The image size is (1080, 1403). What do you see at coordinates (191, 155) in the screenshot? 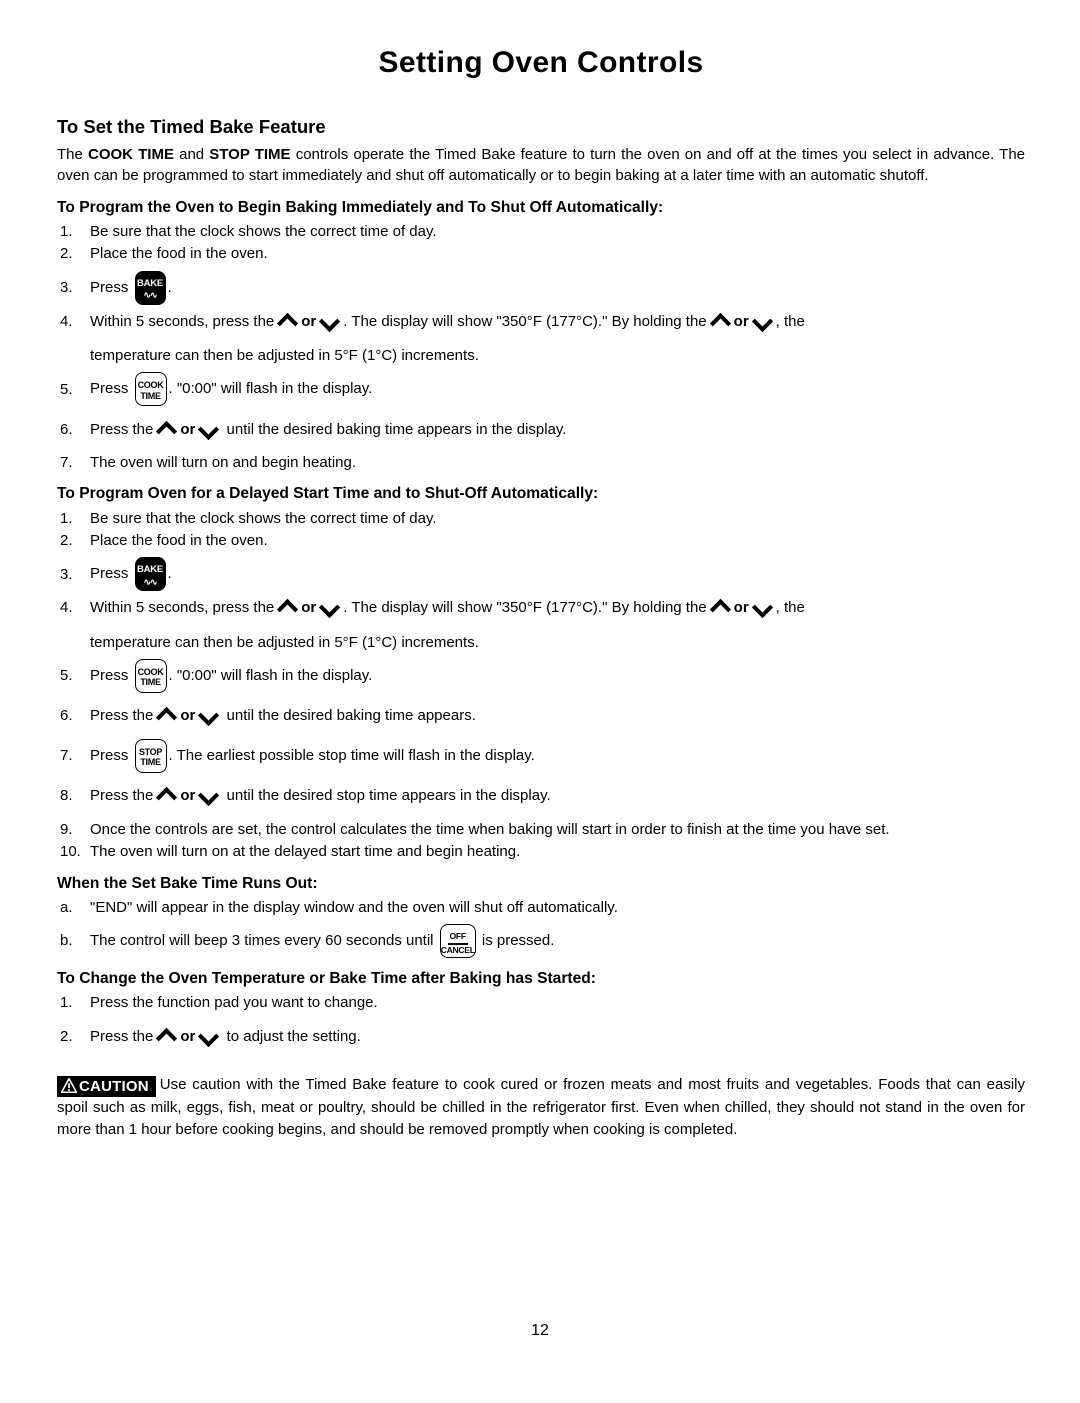
I see `intro-mid: and` at bounding box center [191, 155].